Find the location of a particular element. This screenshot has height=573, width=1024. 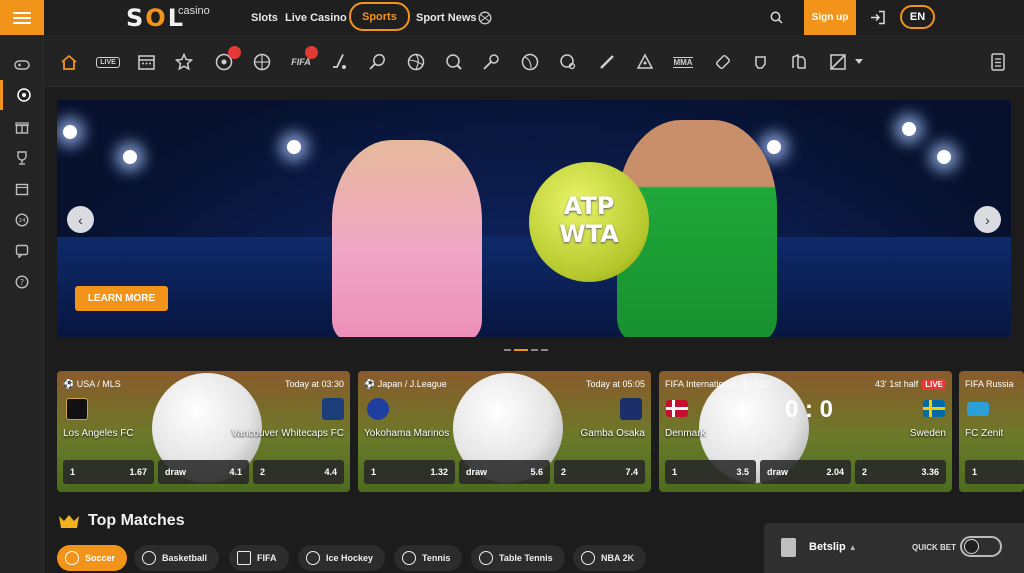

nav-sports: Sports is located at coordinates (379, 16).